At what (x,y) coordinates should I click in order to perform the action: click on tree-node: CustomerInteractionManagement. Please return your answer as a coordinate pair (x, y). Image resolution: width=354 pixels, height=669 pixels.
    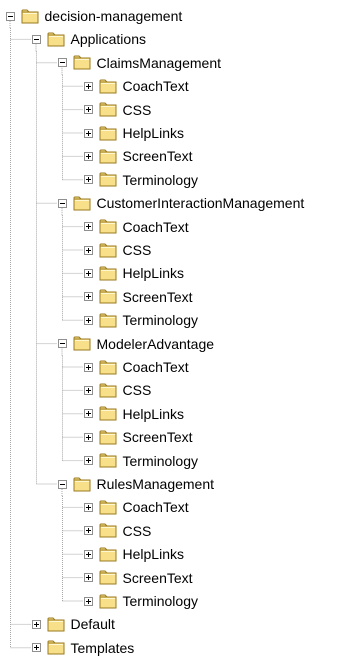
    Looking at the image, I should click on (181, 203).